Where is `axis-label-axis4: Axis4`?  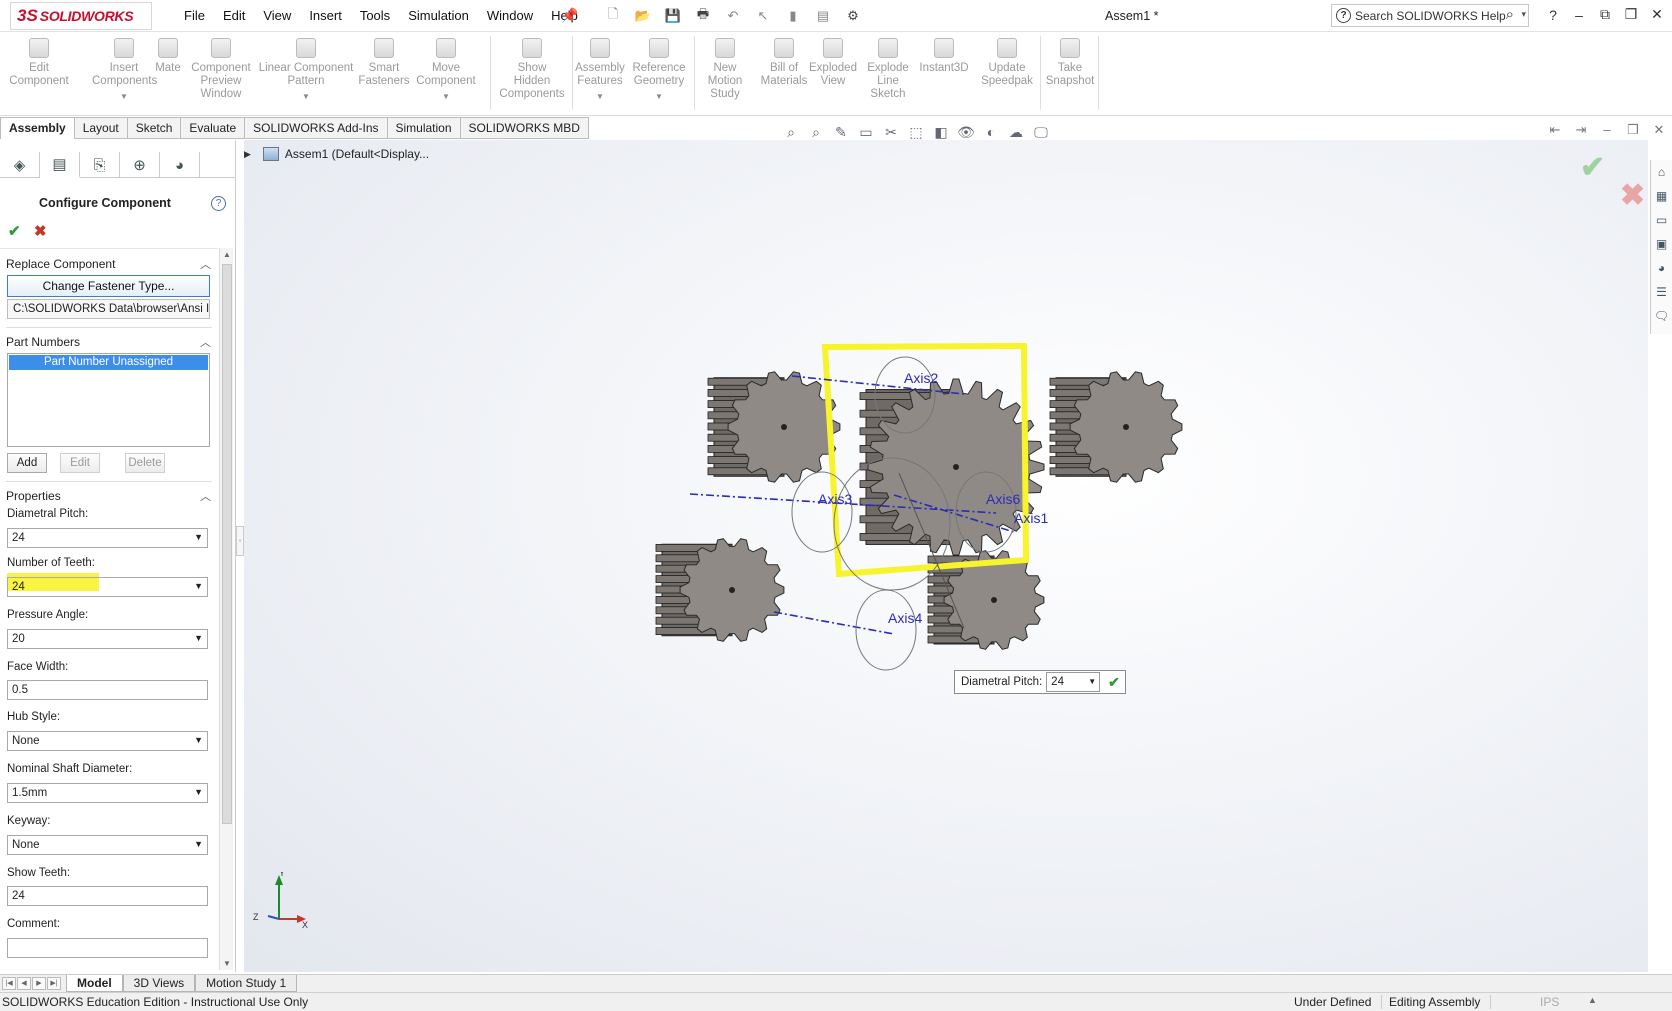 axis-label-axis4: Axis4 is located at coordinates (905, 618).